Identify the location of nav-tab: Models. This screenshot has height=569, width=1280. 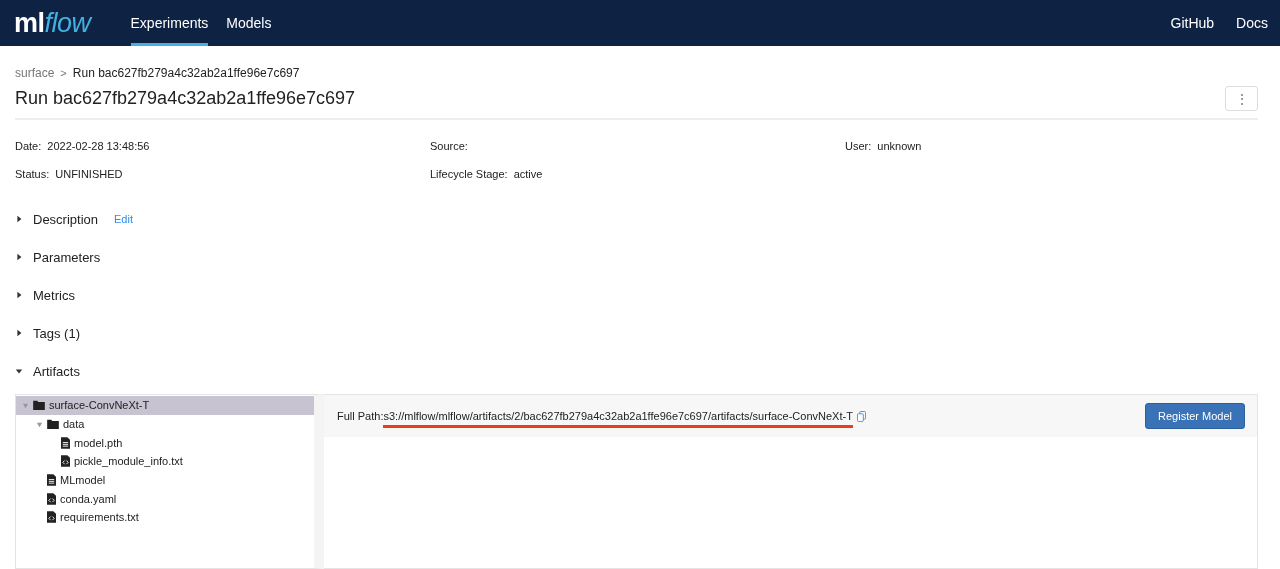
(249, 23).